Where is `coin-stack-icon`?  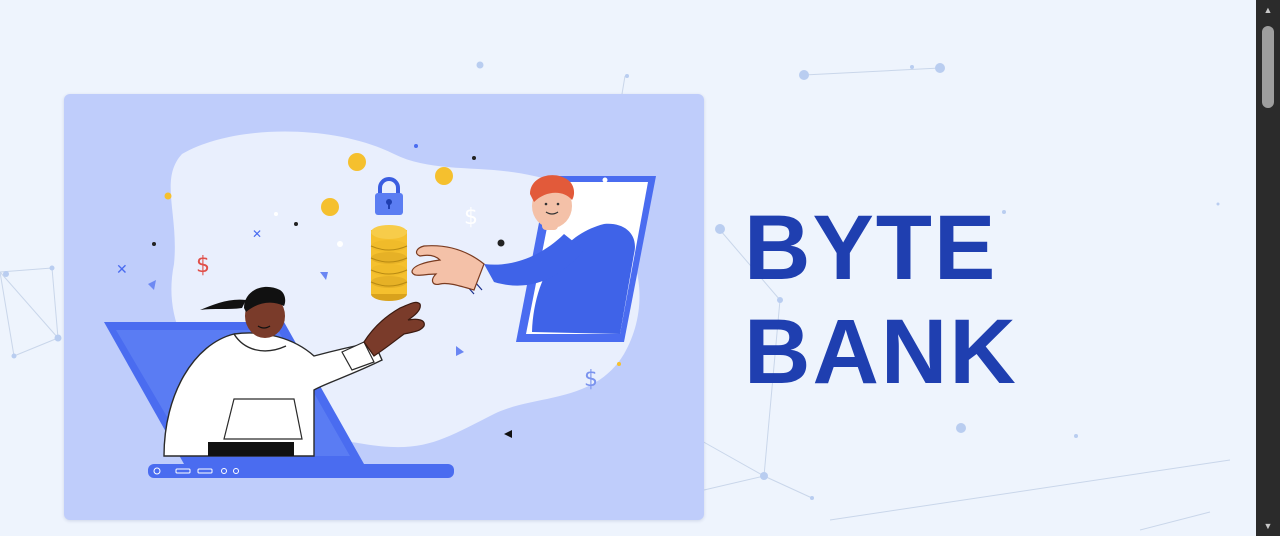
coin-stack-icon is located at coordinates (389, 263).